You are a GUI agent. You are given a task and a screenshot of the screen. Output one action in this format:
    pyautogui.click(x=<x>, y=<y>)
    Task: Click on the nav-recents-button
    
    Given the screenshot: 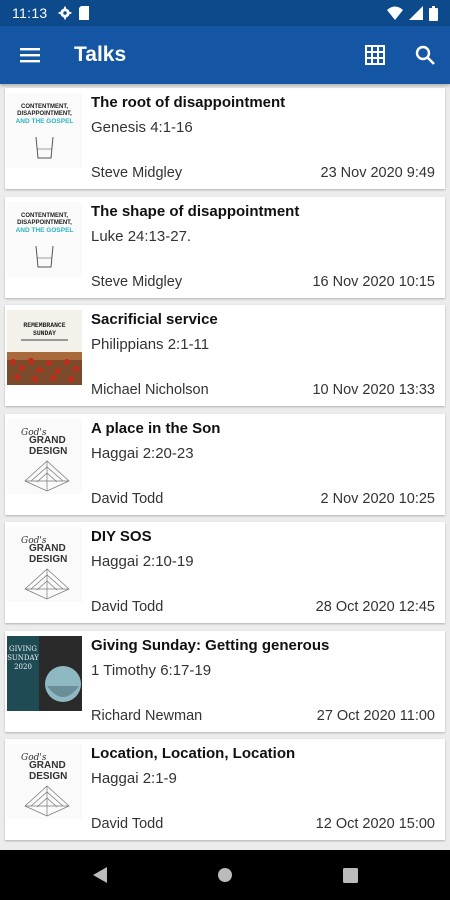 What is the action you would take?
    pyautogui.click(x=350, y=875)
    